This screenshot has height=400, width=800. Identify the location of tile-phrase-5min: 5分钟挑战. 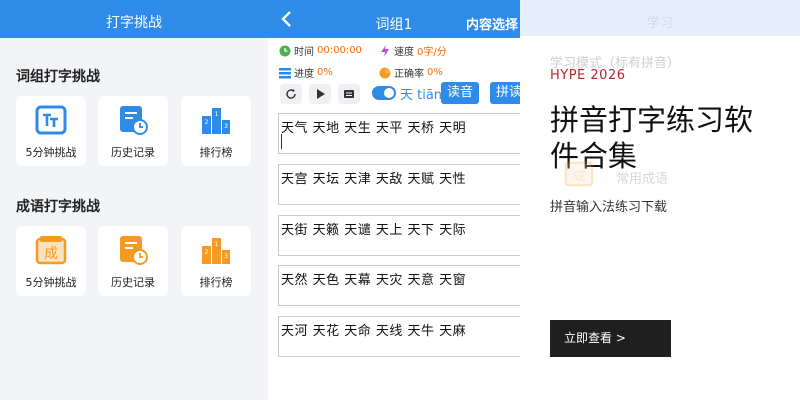
(51, 131).